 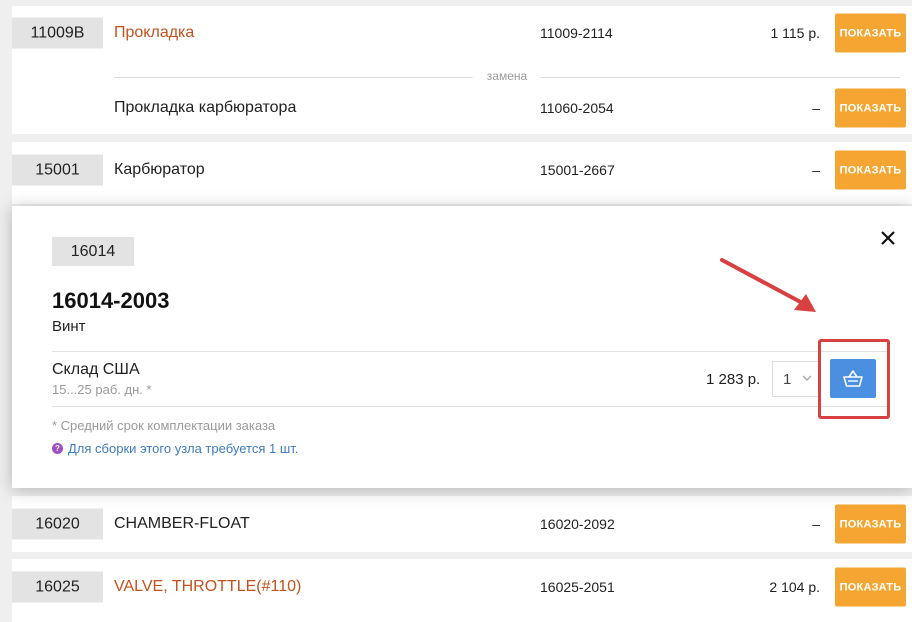 I want to click on part-article: 16020-2092, so click(x=577, y=524).